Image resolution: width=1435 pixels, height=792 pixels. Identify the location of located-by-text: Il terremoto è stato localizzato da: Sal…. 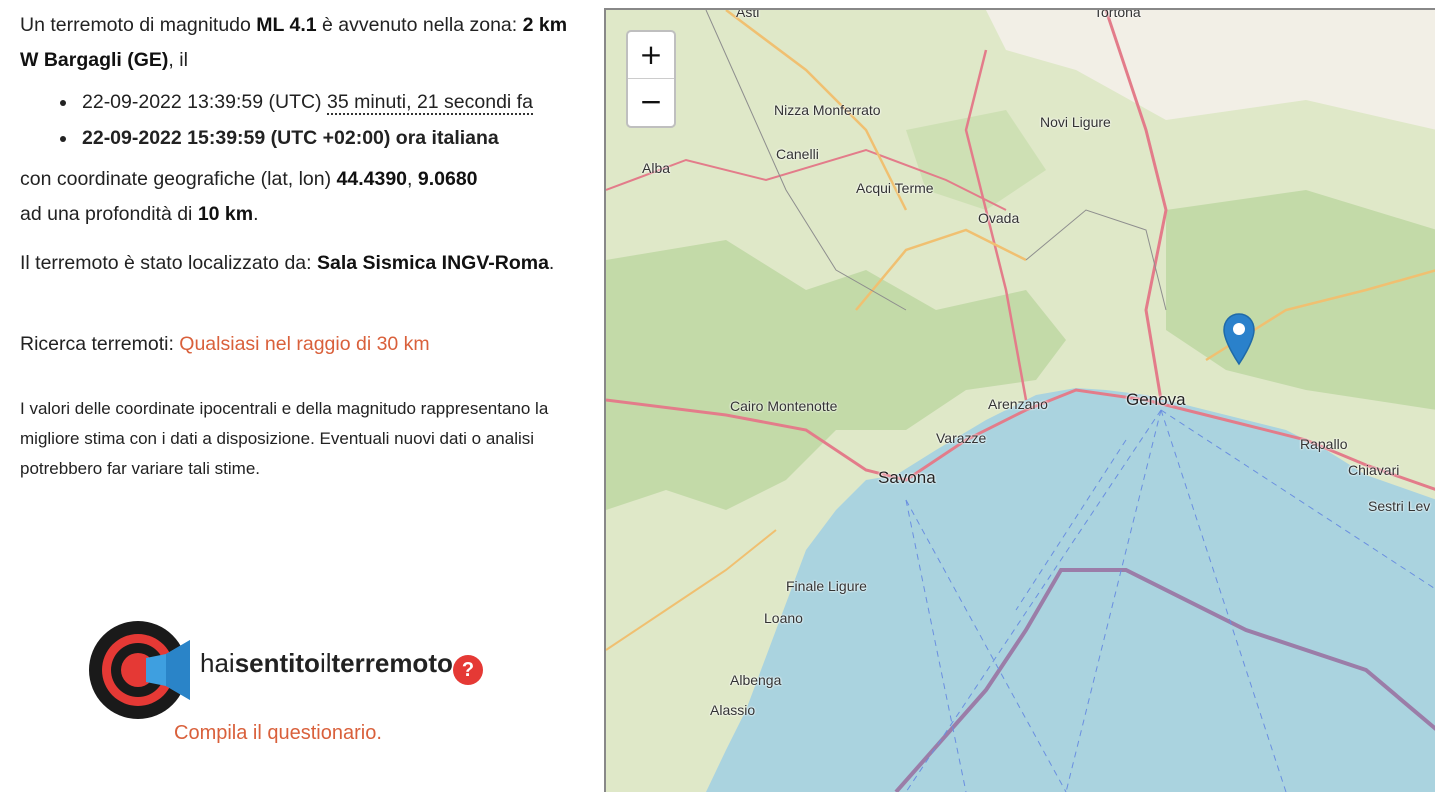
(300, 263).